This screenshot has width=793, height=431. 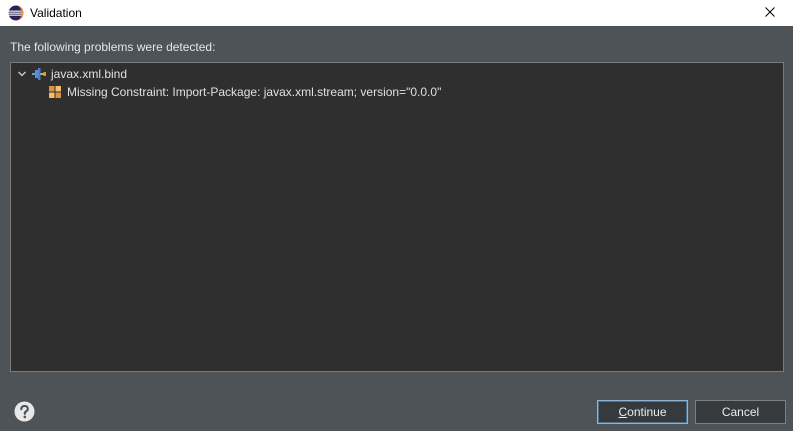 I want to click on window-title: Validation, so click(x=56, y=13).